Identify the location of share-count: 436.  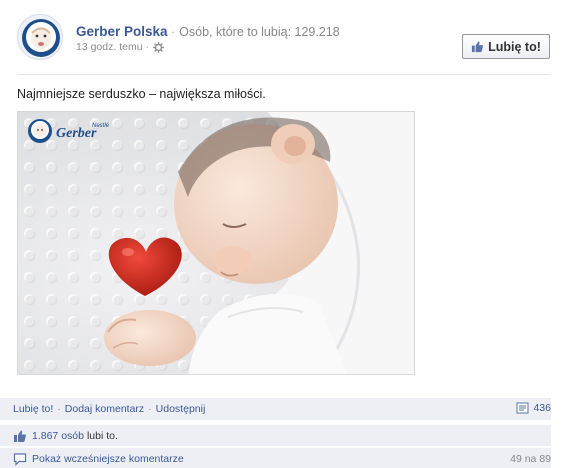
(533, 408).